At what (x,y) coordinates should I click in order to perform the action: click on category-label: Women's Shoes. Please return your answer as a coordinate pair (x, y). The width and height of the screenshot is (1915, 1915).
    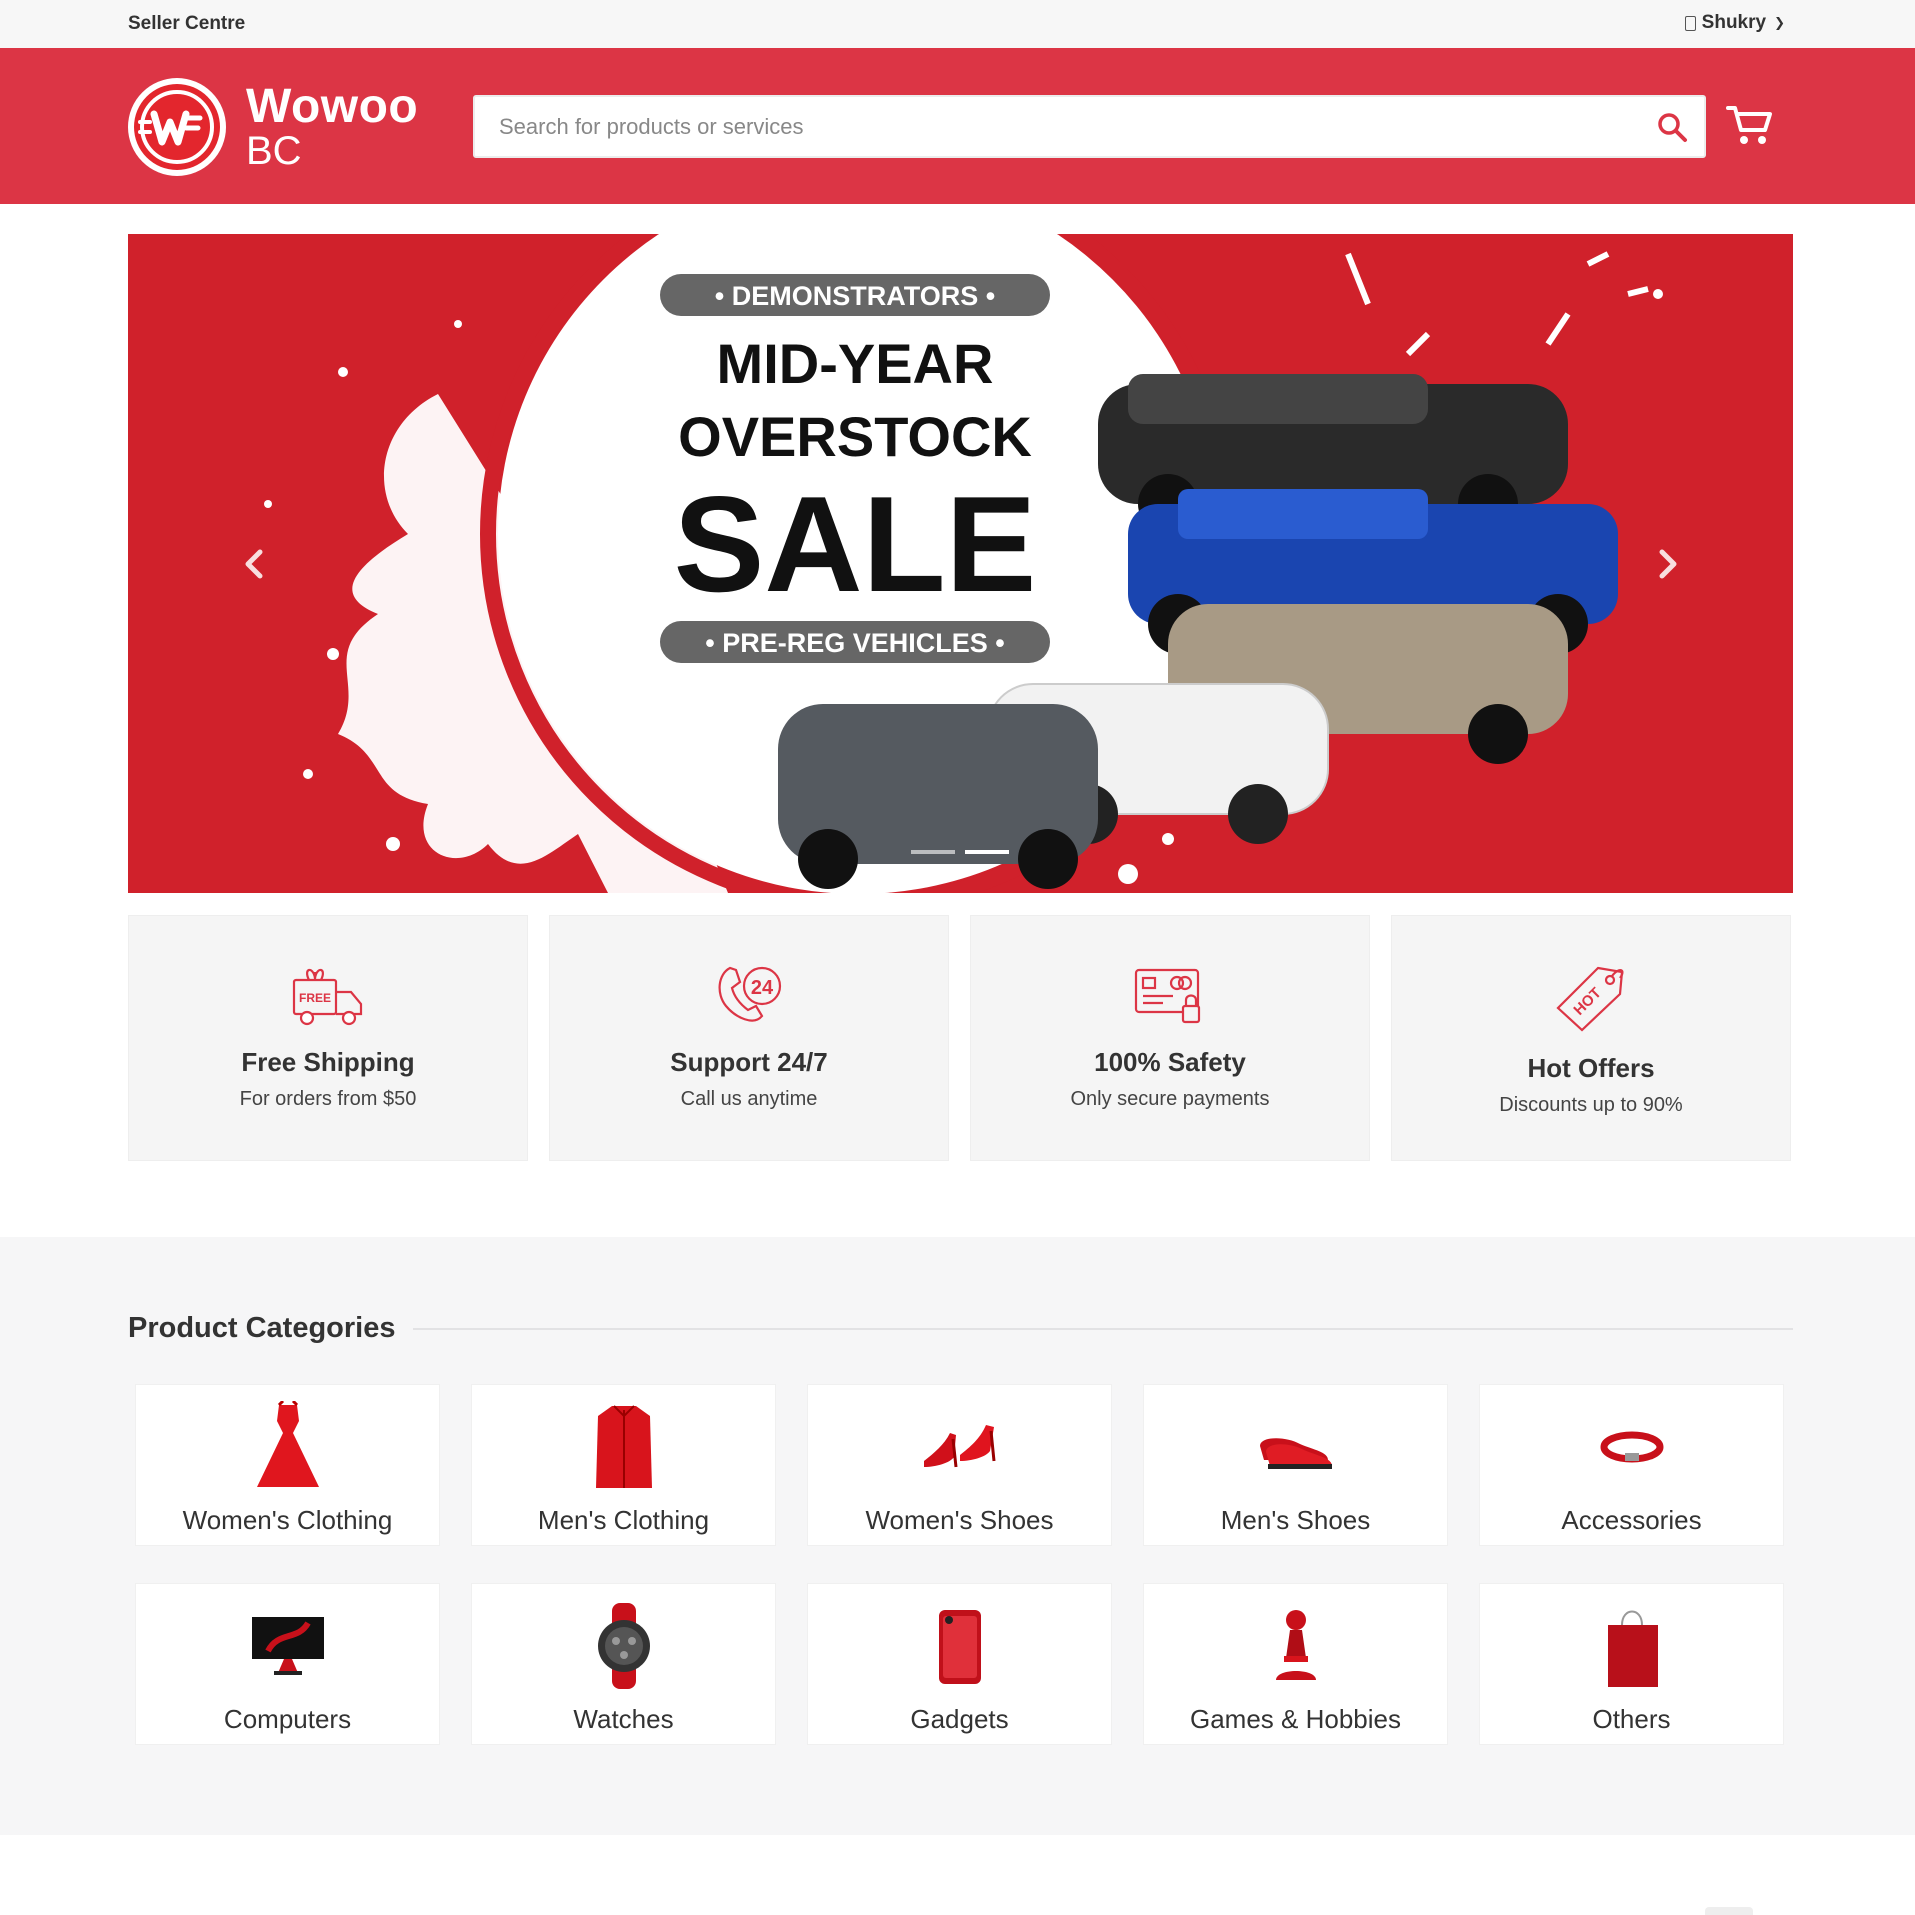
    Looking at the image, I should click on (959, 1520).